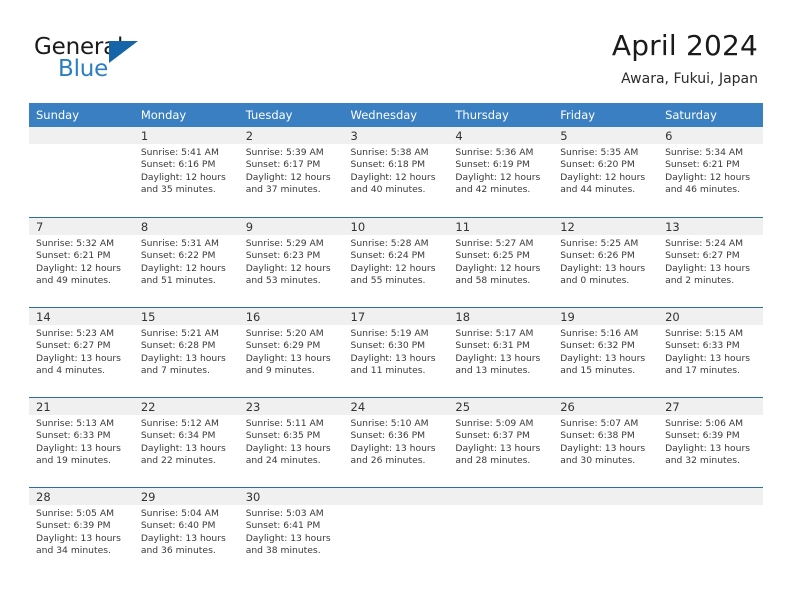 This screenshot has width=792, height=612. I want to click on sunset-time: Sunset: 6:34 PM, so click(178, 436).